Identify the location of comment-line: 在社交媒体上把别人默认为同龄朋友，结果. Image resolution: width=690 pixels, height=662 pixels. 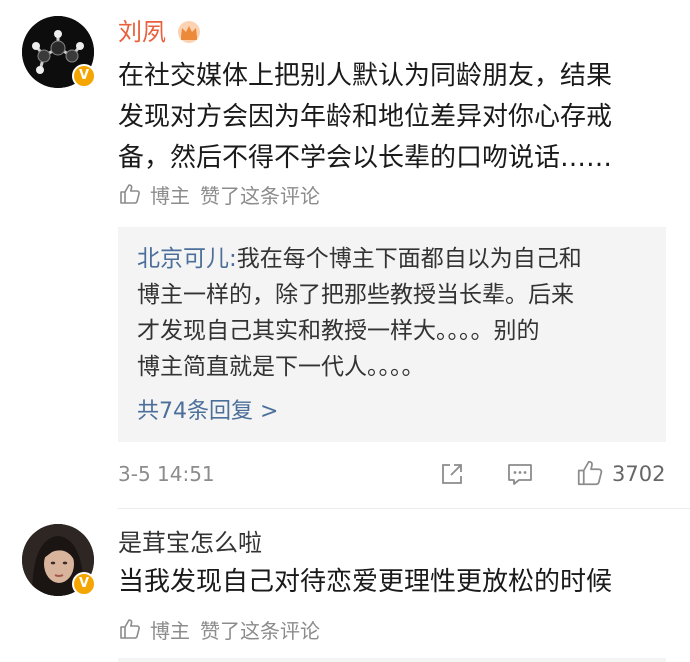
(365, 76).